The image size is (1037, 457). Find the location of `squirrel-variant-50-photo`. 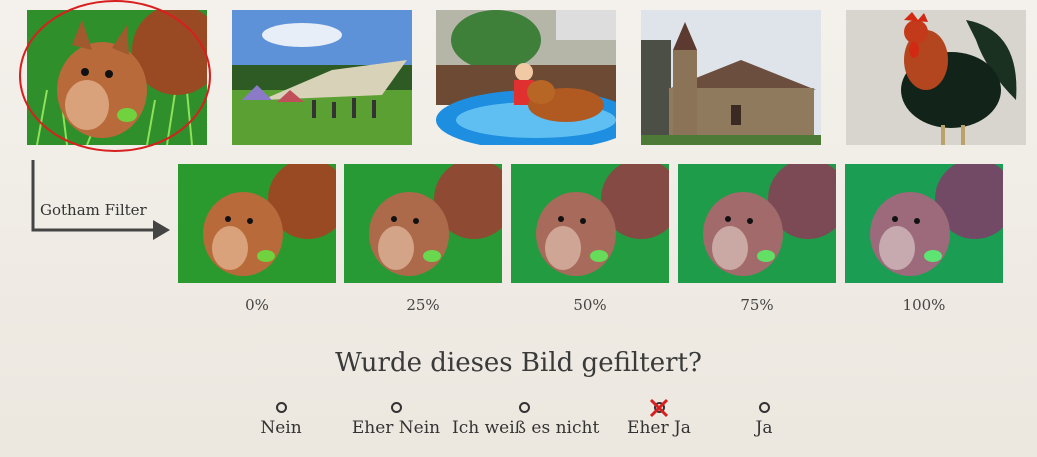

squirrel-variant-50-photo is located at coordinates (590, 223).